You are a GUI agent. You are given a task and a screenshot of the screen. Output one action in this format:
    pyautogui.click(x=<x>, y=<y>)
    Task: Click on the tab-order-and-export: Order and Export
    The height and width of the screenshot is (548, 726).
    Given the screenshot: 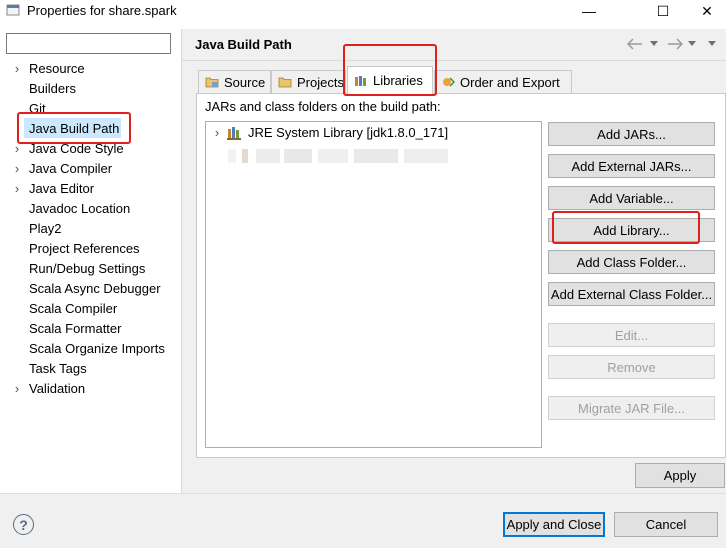 What is the action you would take?
    pyautogui.click(x=503, y=81)
    